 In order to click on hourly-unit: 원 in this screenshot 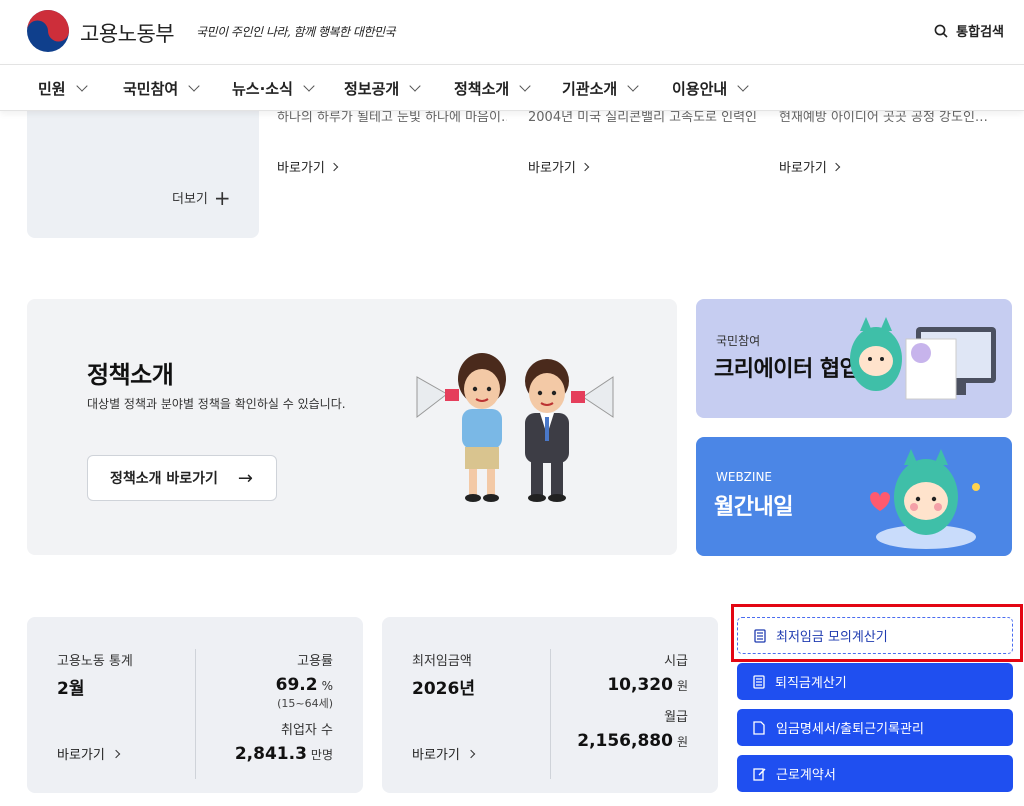, I will do `click(682, 686)`.